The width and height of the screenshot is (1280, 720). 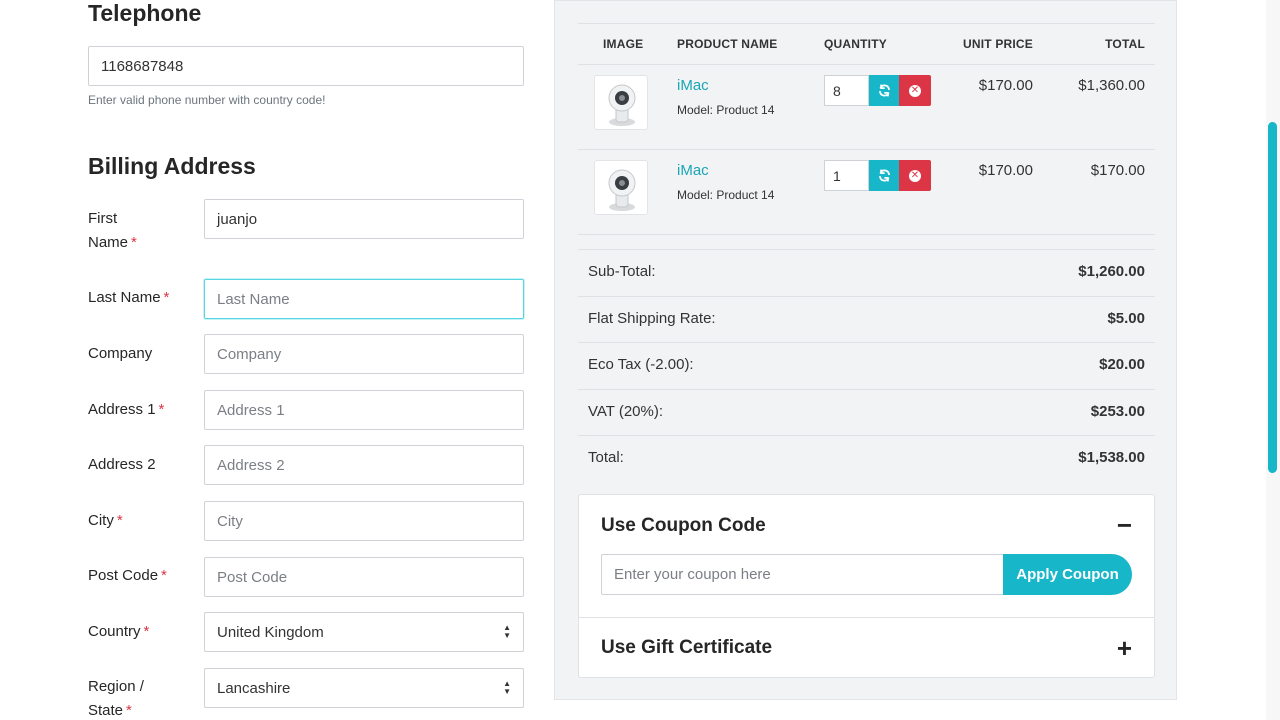 I want to click on telephone-title: Telephone, so click(x=145, y=13).